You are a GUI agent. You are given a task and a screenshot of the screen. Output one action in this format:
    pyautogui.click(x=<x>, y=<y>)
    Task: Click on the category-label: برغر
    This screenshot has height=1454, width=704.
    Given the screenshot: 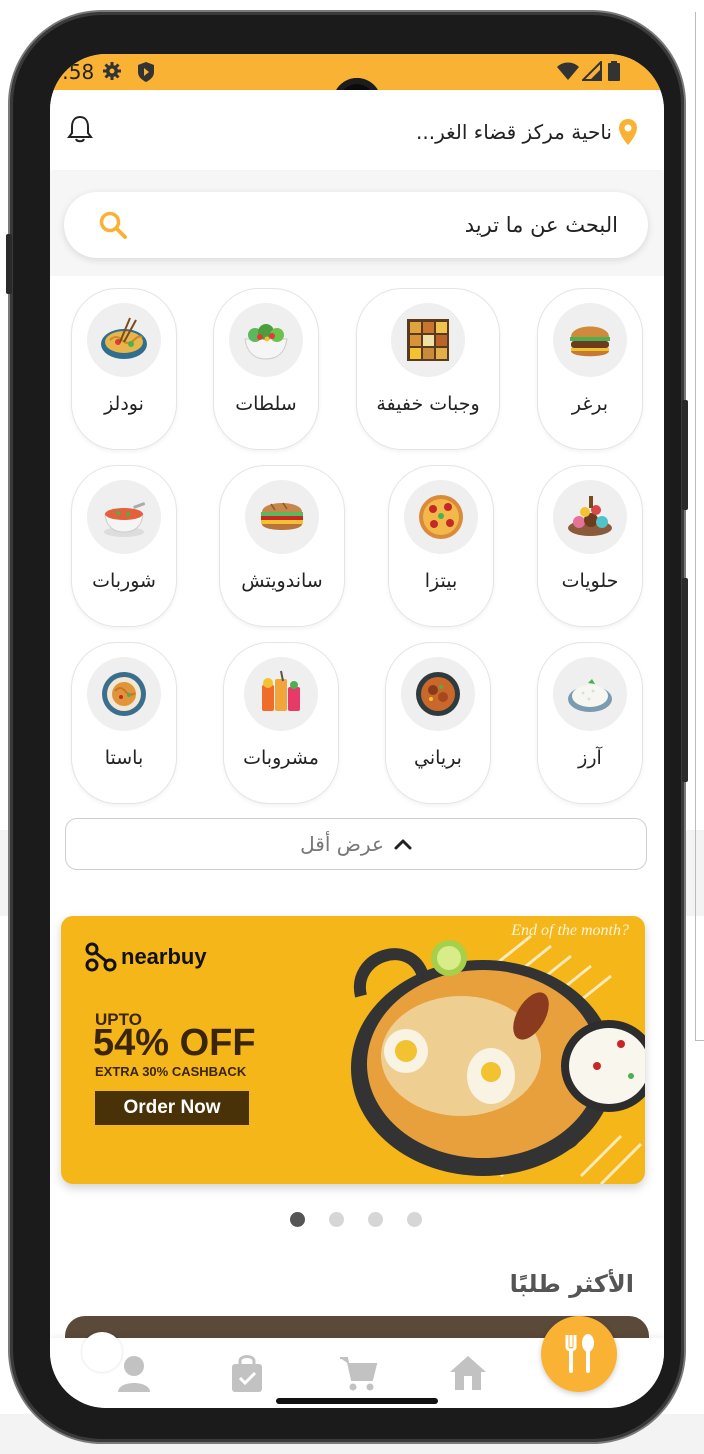 What is the action you would take?
    pyautogui.click(x=590, y=404)
    